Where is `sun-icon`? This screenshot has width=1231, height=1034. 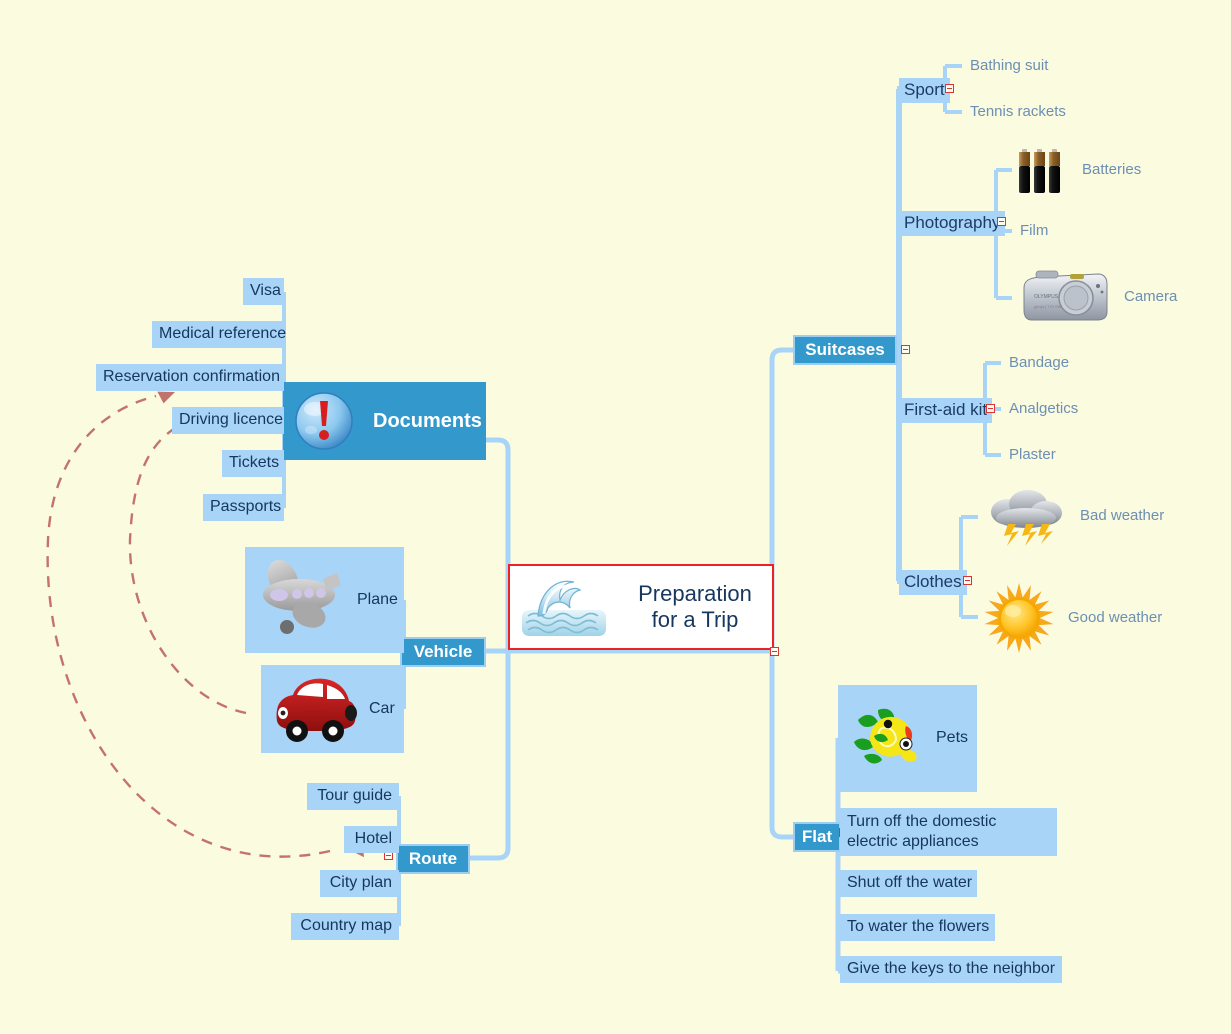
sun-icon is located at coordinates (1019, 618).